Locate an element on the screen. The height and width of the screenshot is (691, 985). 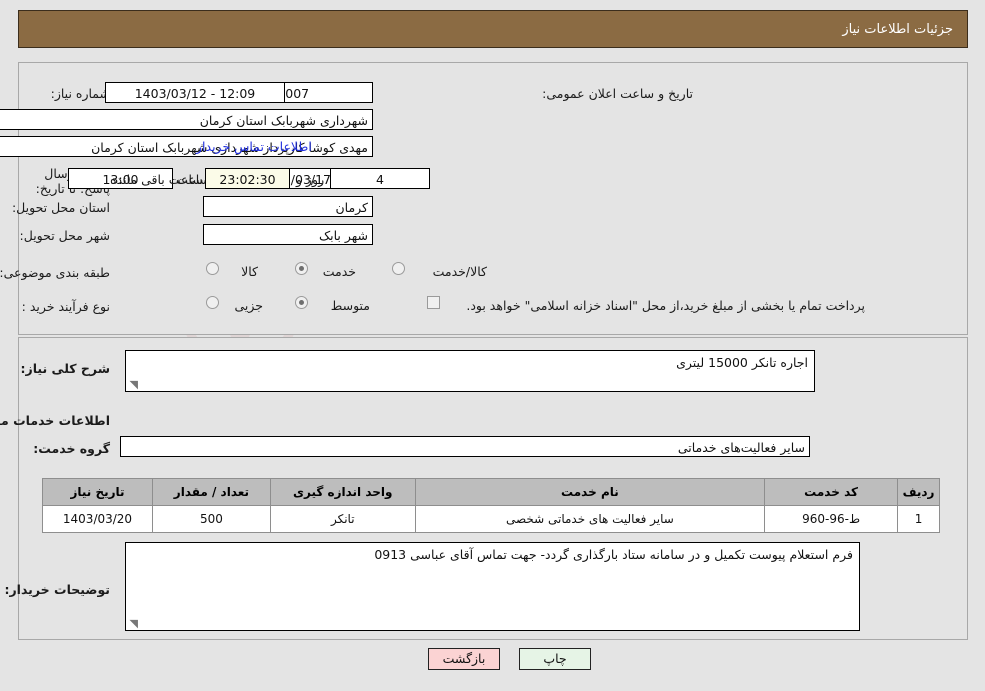
category-radio-kala is located at coordinates (212, 268).